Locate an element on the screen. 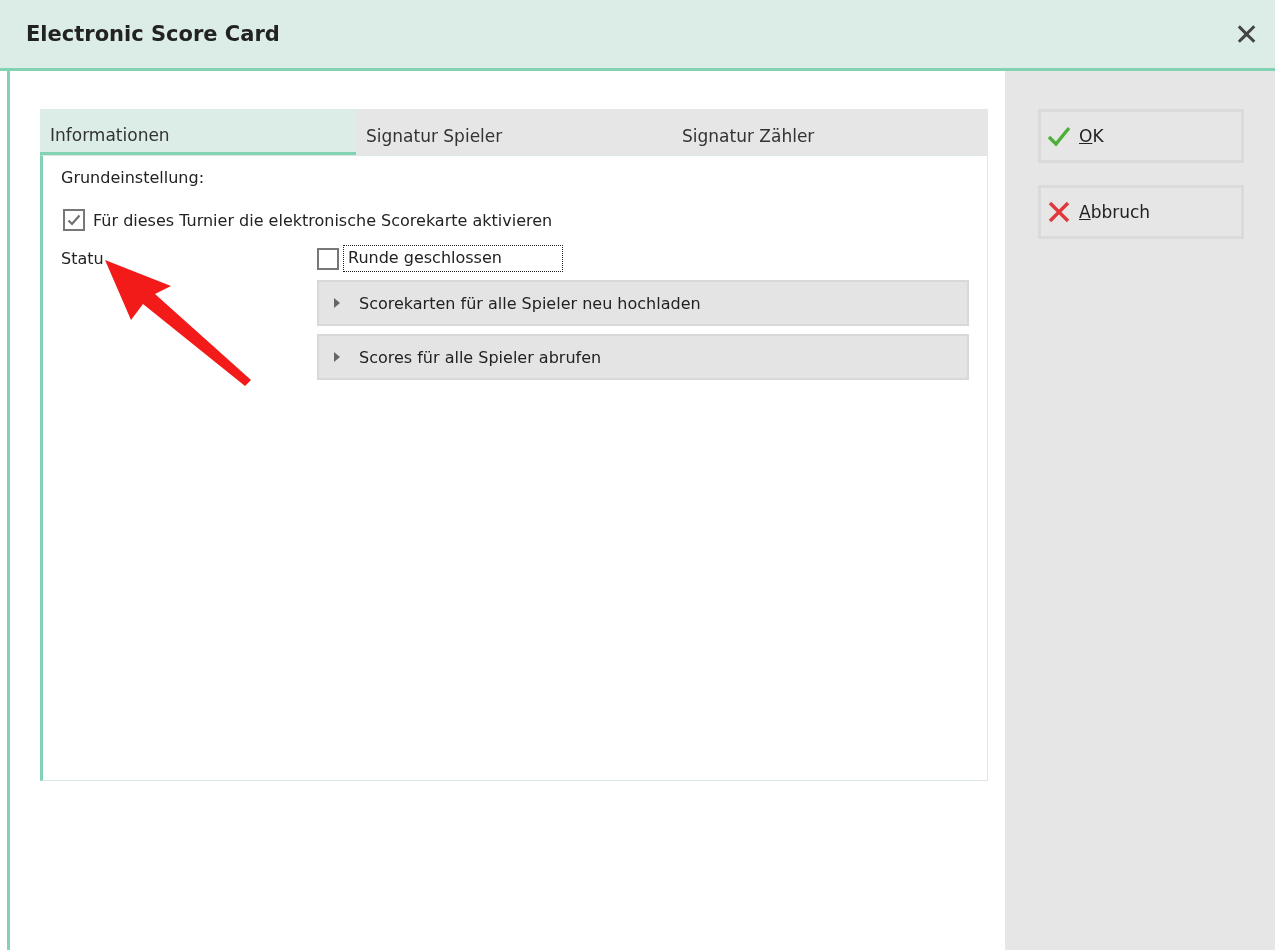 This screenshot has width=1275, height=950. tab: Informationen is located at coordinates (198, 132).